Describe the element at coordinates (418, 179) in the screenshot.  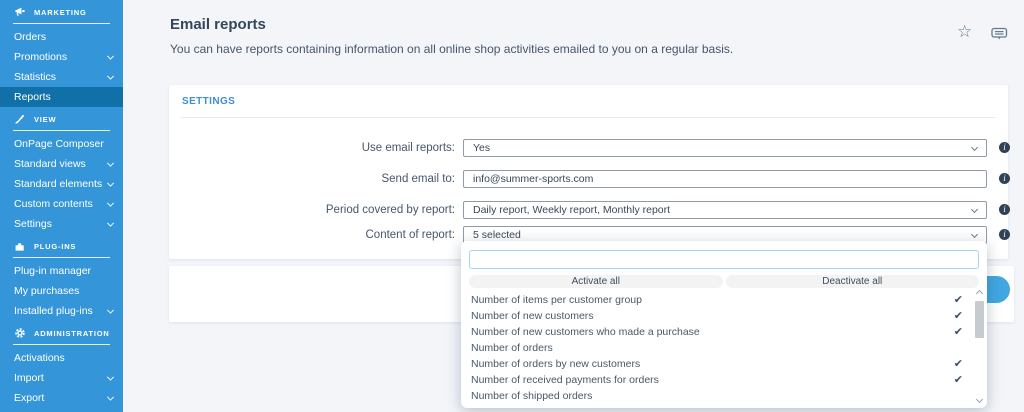
I see `field-label: Send email to:` at that location.